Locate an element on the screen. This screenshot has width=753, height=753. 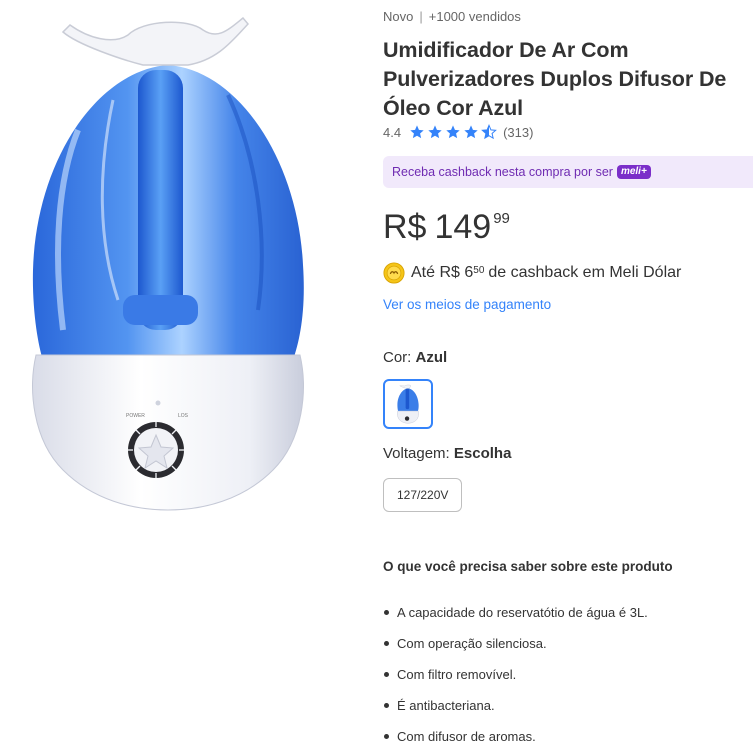
price-cents: 99 is located at coordinates (501, 218).